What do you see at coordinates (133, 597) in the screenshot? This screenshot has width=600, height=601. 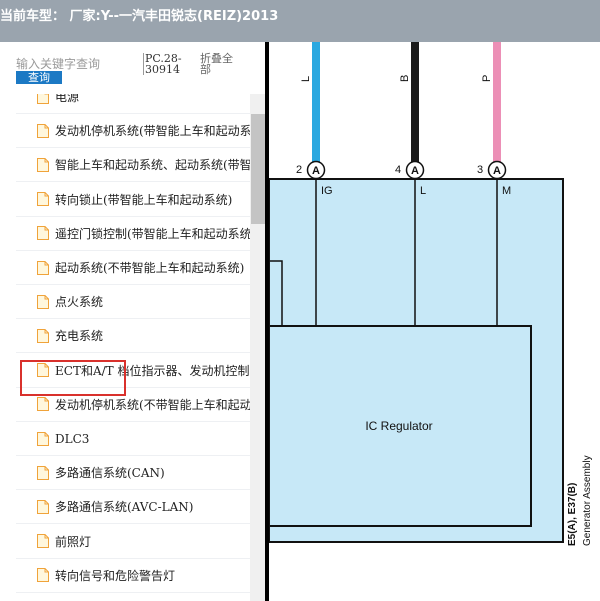 I see `tree-item: 尾灯和照明` at bounding box center [133, 597].